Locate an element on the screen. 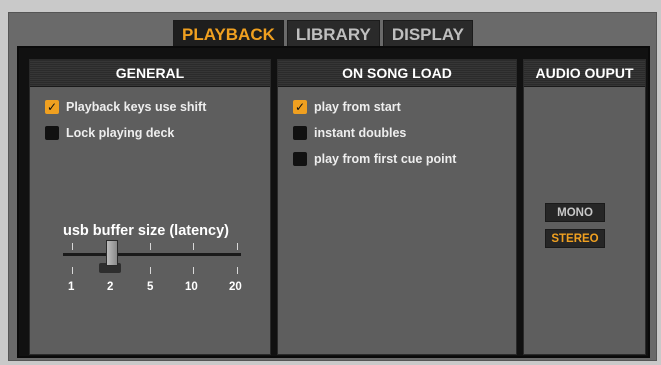 The height and width of the screenshot is (365, 661). lock-playing-deck-option: Lock playing deck is located at coordinates (109, 133).